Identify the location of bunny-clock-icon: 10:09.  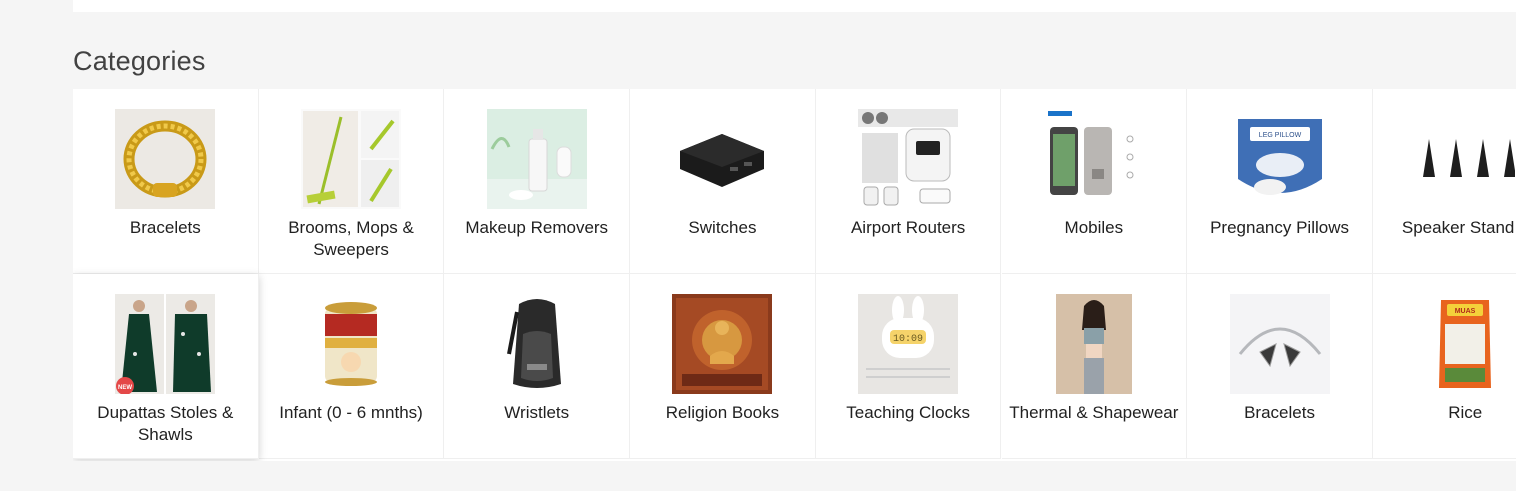
(908, 344).